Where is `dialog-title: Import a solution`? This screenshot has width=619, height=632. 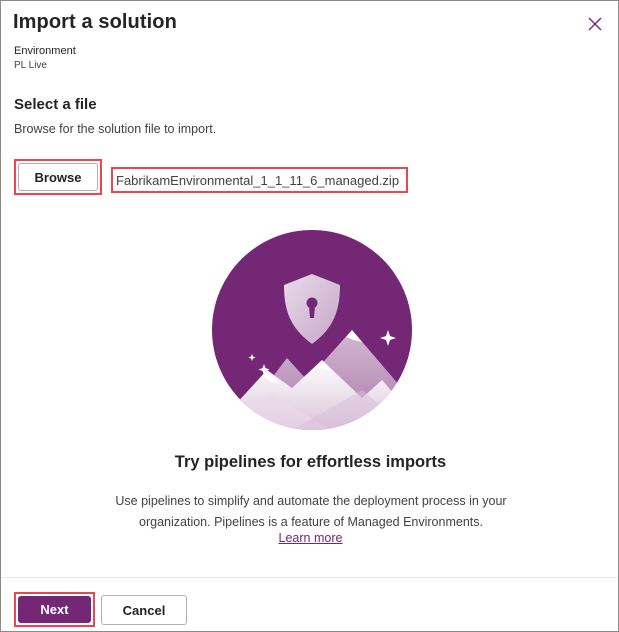 dialog-title: Import a solution is located at coordinates (95, 22).